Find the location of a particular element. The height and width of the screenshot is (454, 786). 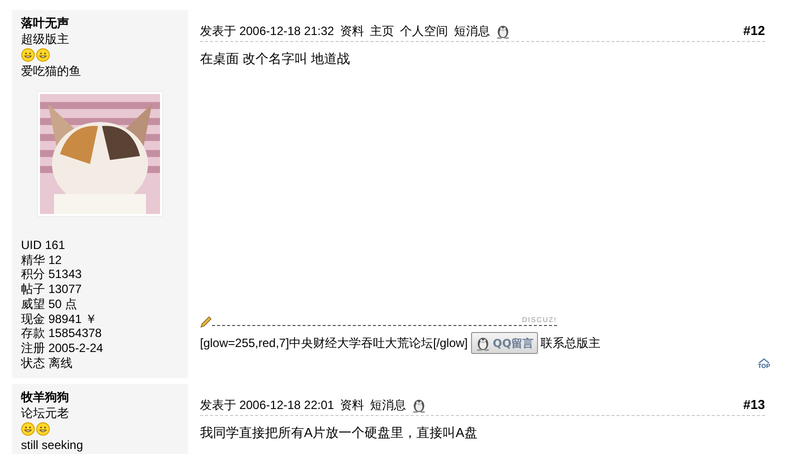

author-stat: 威望 50 点 is located at coordinates (49, 304).